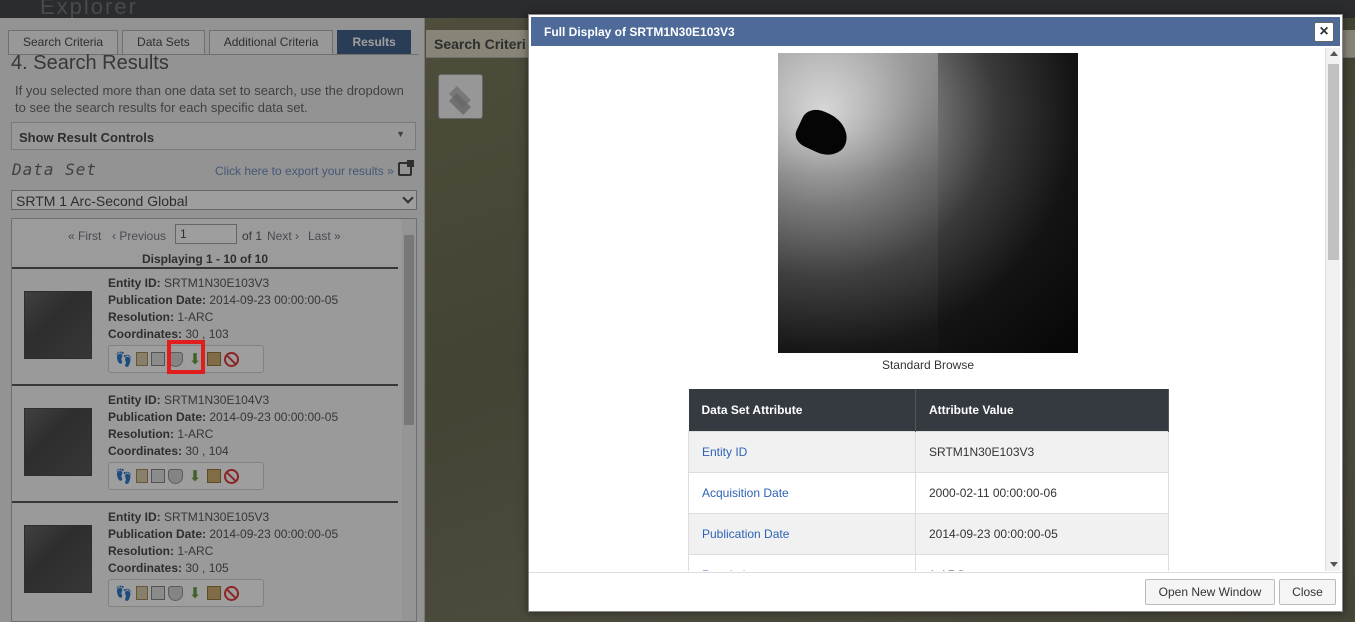 Image resolution: width=1355 pixels, height=622 pixels. Describe the element at coordinates (1210, 592) in the screenshot. I see `open-new-window-button: Open New Window` at that location.